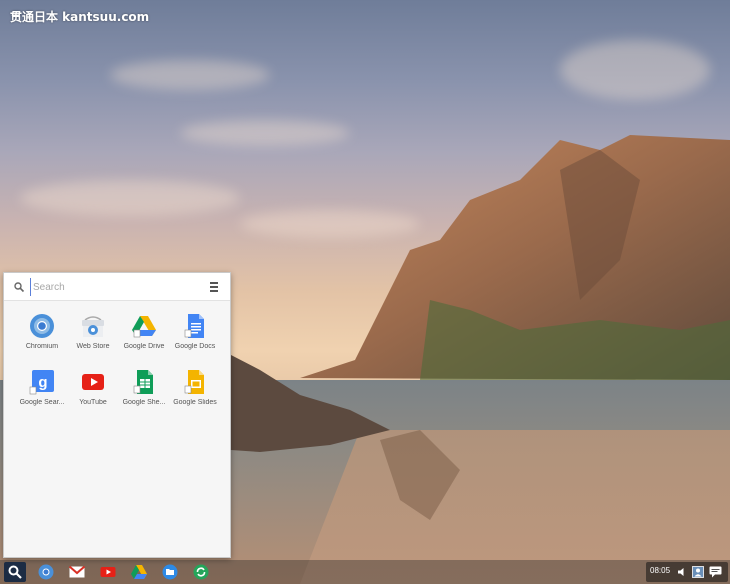 The image size is (730, 584). Describe the element at coordinates (93, 394) in the screenshot. I see `app-tile-youtube: YouTube` at that location.